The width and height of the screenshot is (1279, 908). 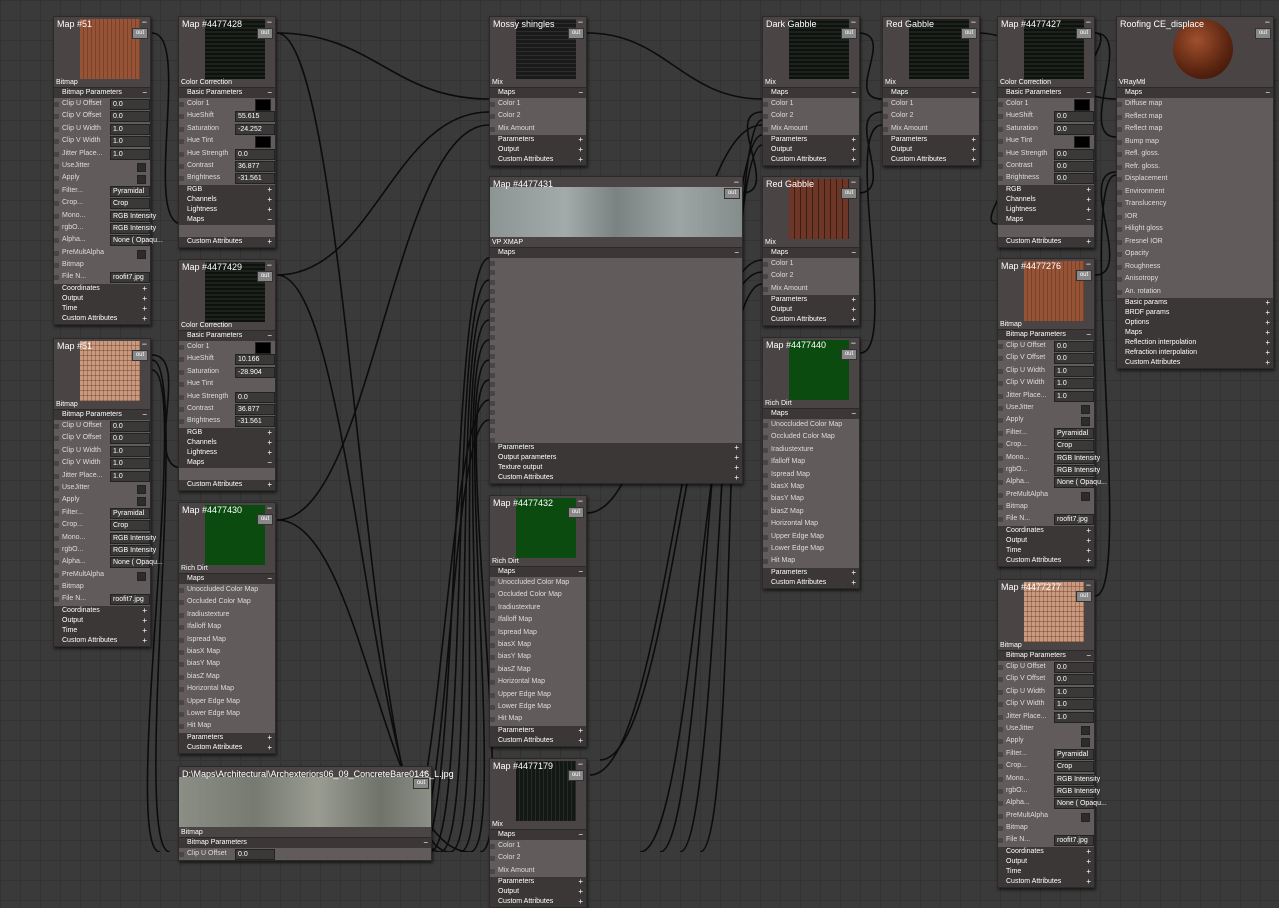 What do you see at coordinates (538, 707) in the screenshot?
I see `parameter-row: Lower Edge Map` at bounding box center [538, 707].